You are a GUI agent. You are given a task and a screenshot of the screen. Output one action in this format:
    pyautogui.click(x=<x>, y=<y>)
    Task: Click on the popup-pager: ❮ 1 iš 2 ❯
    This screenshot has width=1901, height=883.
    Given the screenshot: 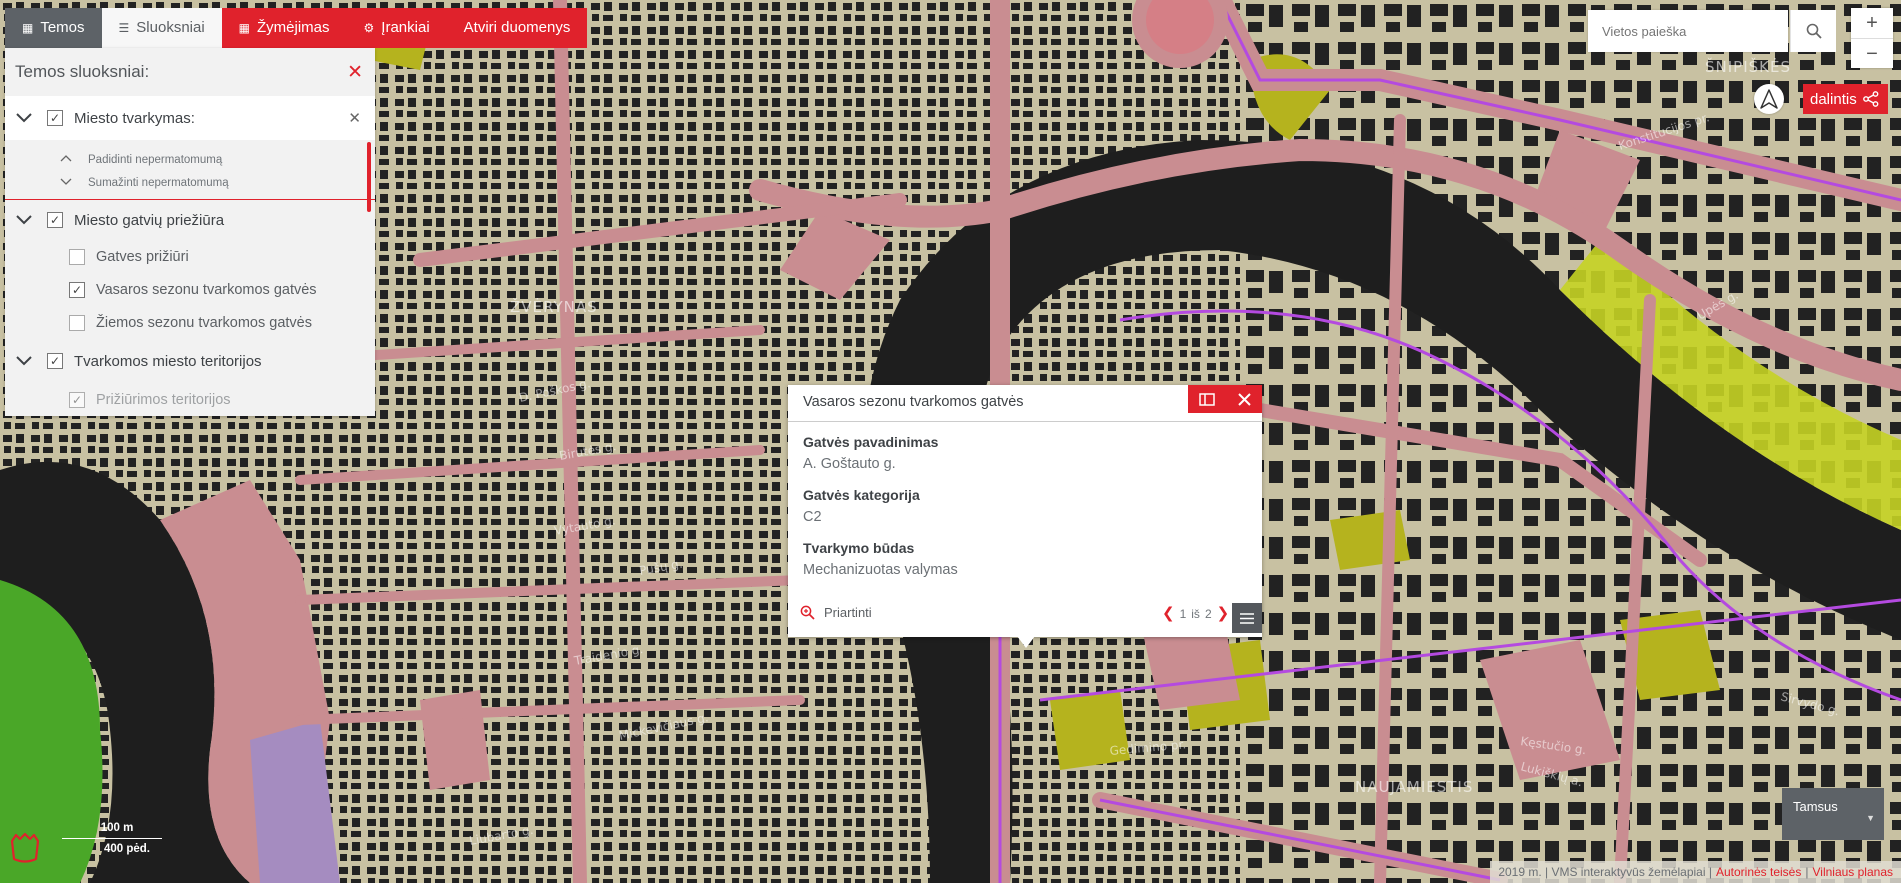 What is the action you would take?
    pyautogui.click(x=1195, y=613)
    